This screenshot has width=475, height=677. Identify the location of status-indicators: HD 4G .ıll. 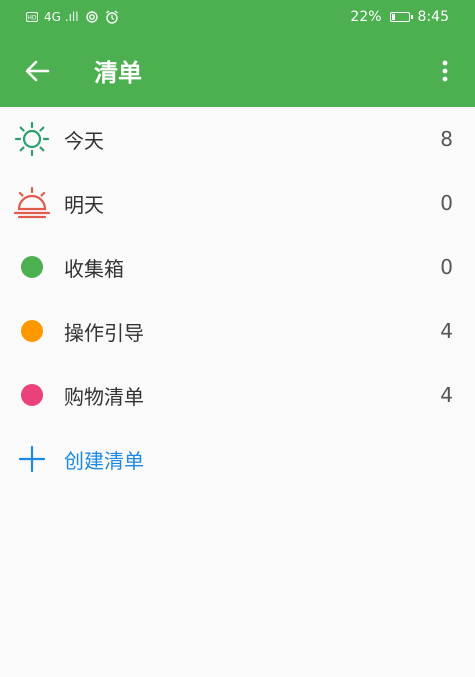
(72, 17).